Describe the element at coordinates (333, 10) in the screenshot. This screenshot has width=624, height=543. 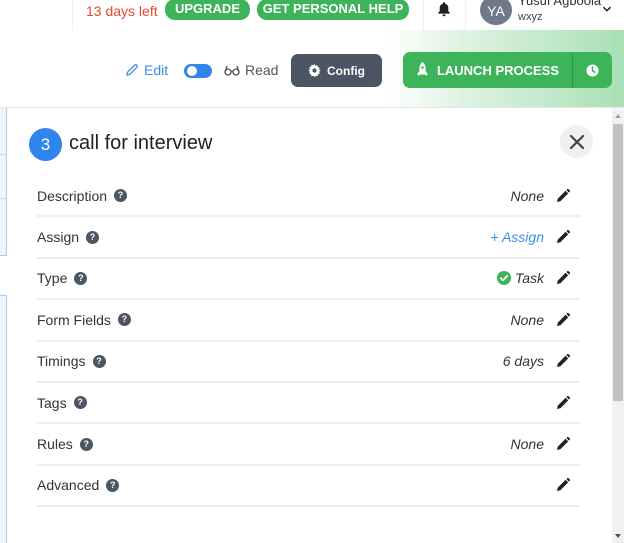
I see `get-personal-help-button: GET PERSONAL HELP` at that location.